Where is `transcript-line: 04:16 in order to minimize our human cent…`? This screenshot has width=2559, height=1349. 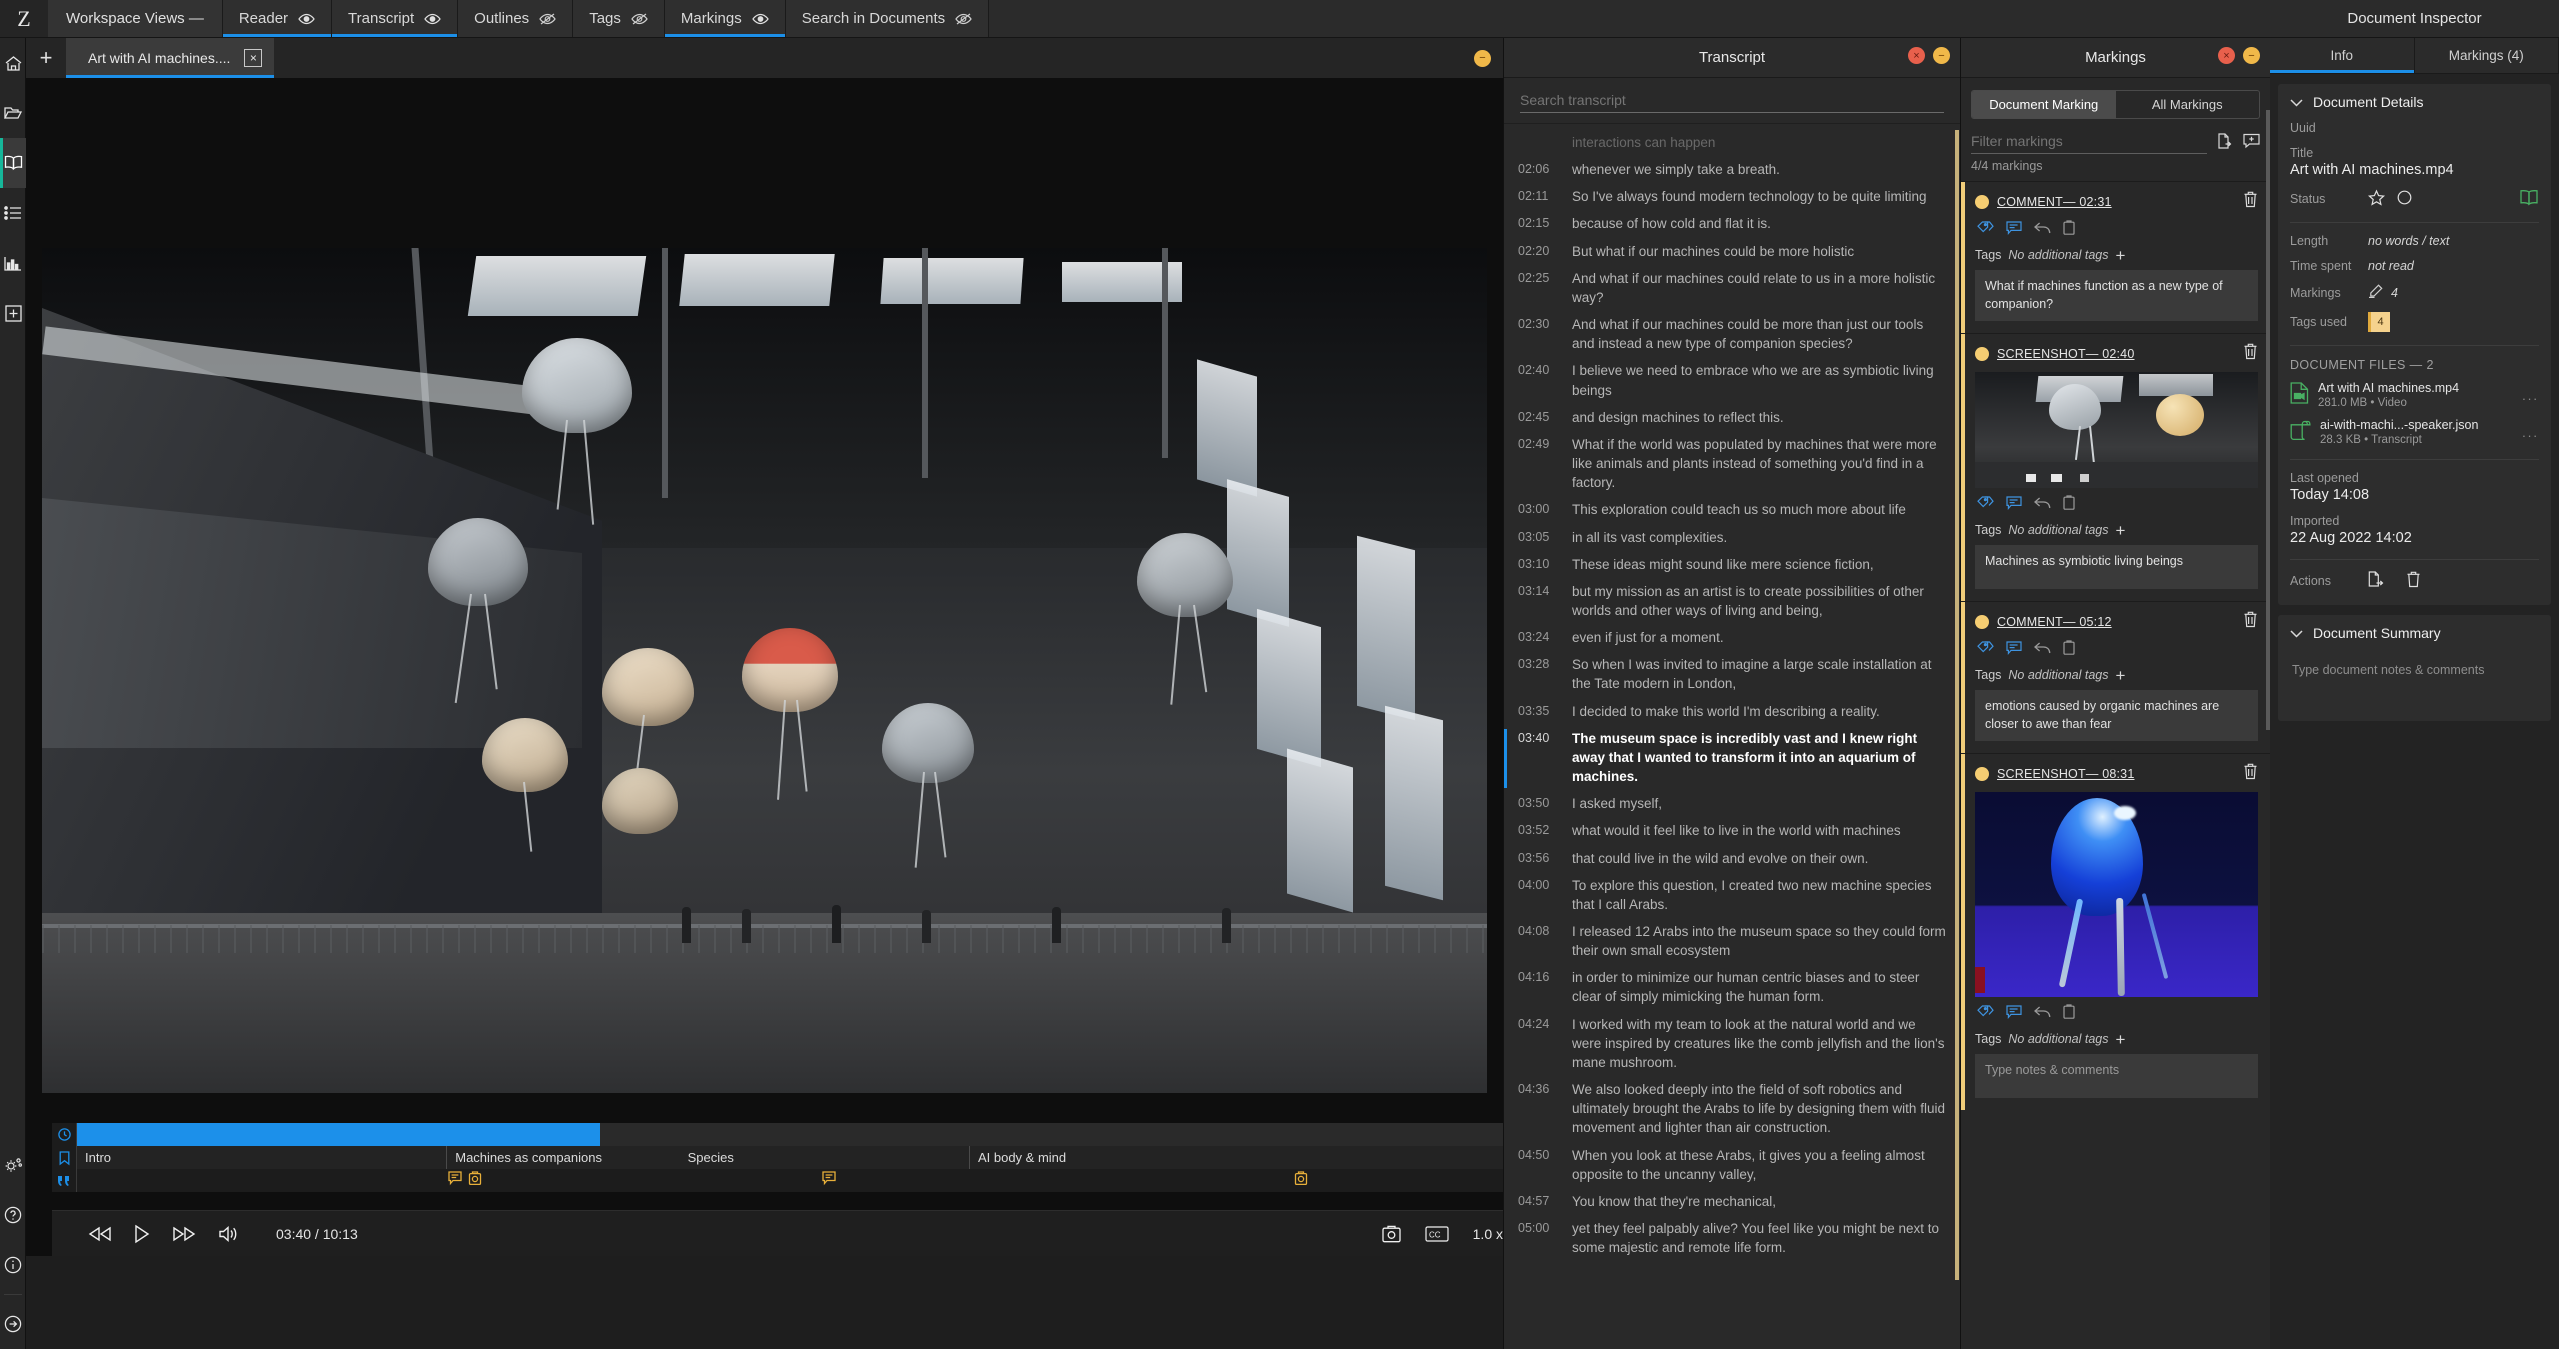
transcript-line: 04:16 in order to minimize our human cent… is located at coordinates (1732, 987).